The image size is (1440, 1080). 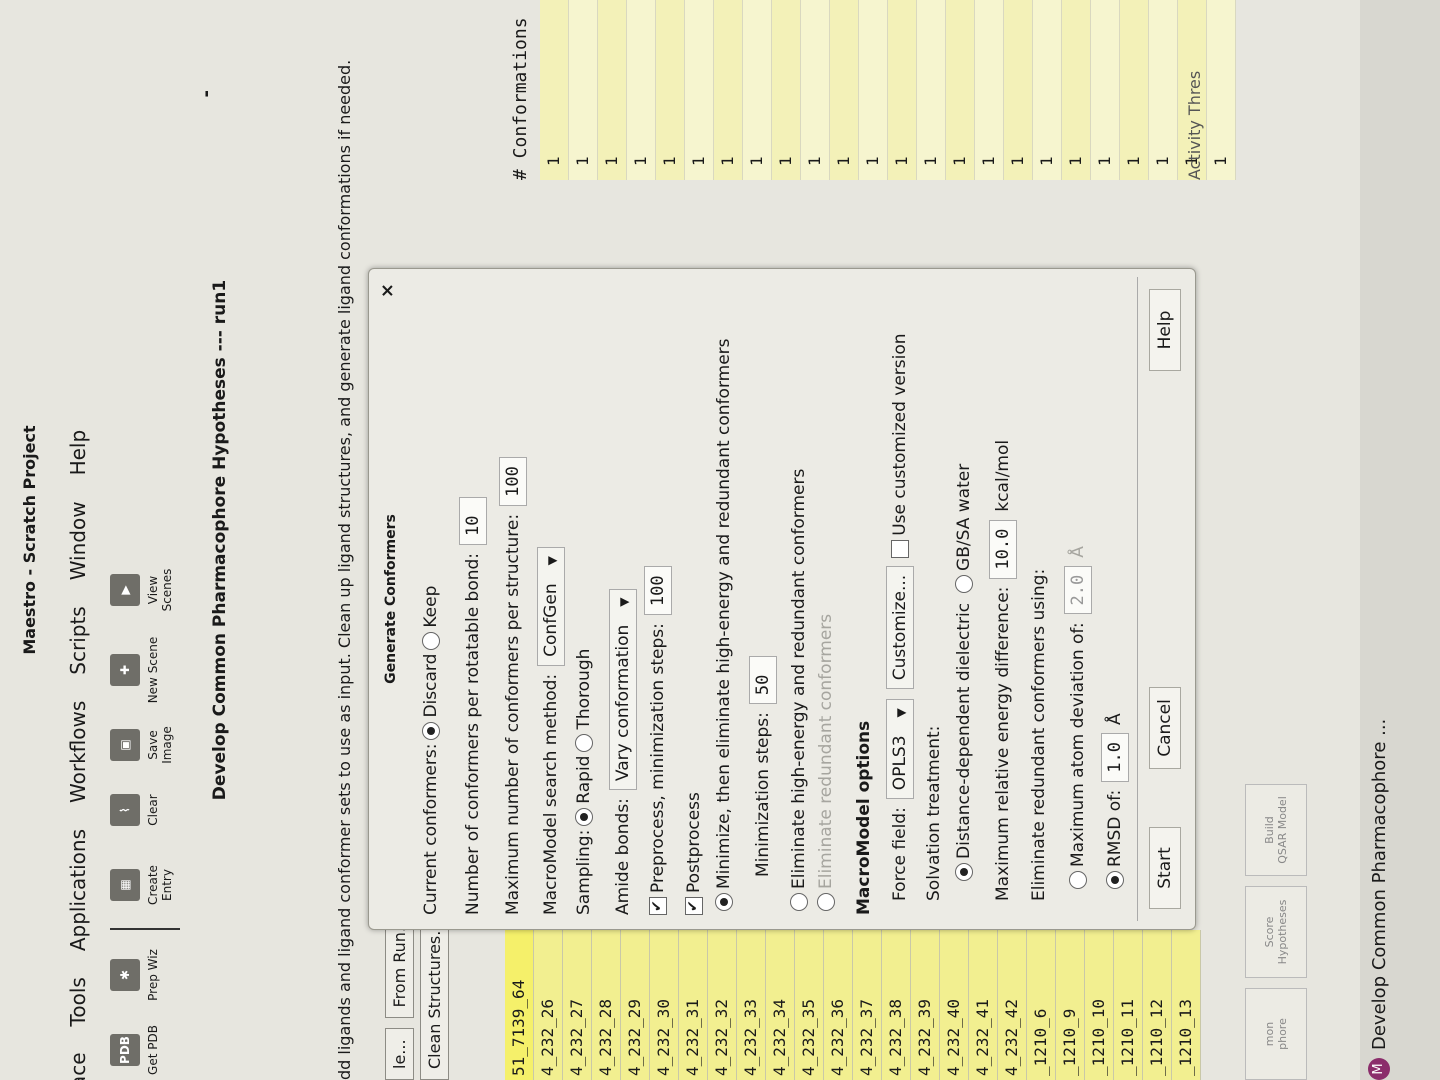 What do you see at coordinates (548, 1005) in the screenshot?
I see `table-row: 4_232_26` at bounding box center [548, 1005].